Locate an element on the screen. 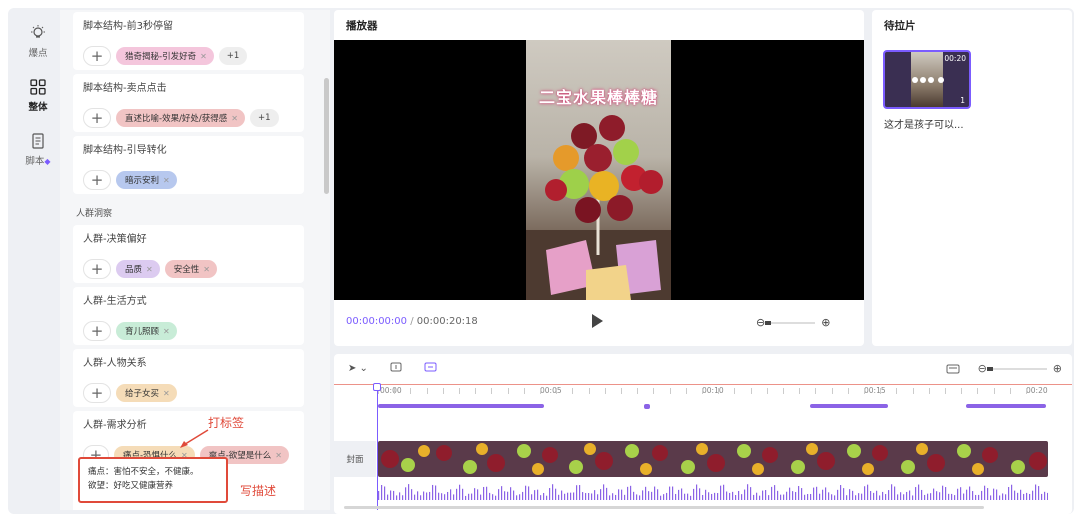 The height and width of the screenshot is (525, 1080). play-button is located at coordinates (597, 321).